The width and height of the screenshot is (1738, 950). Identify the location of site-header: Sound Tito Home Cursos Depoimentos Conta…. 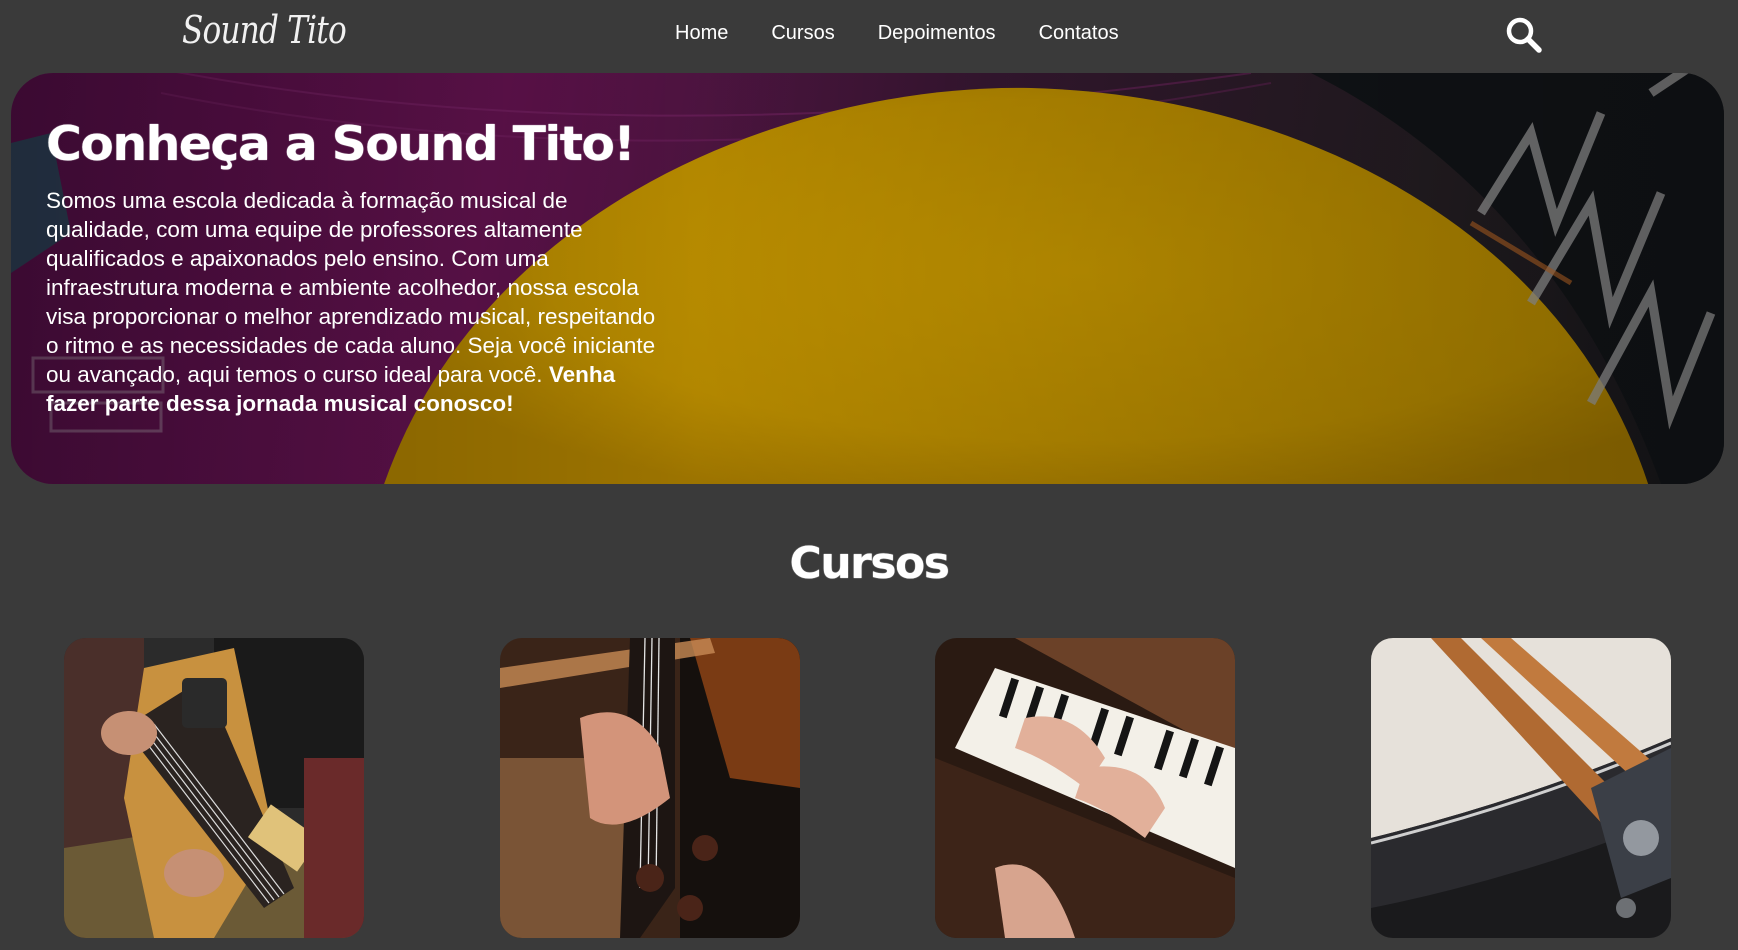
(869, 36).